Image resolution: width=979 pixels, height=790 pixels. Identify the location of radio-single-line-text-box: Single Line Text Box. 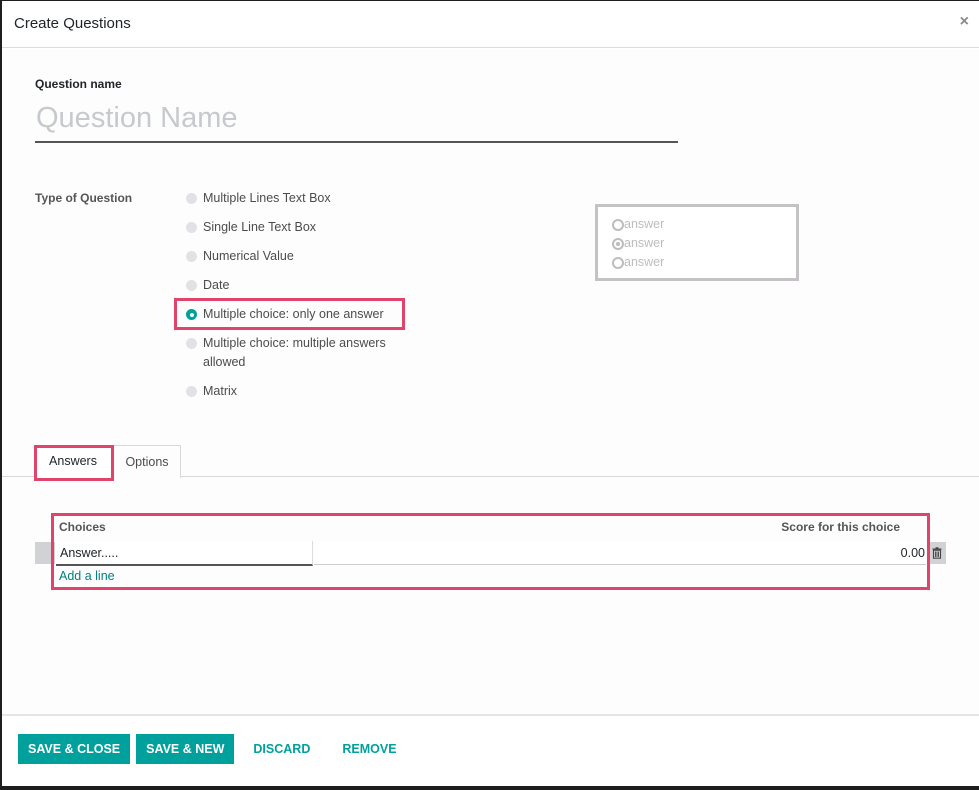
(295, 227).